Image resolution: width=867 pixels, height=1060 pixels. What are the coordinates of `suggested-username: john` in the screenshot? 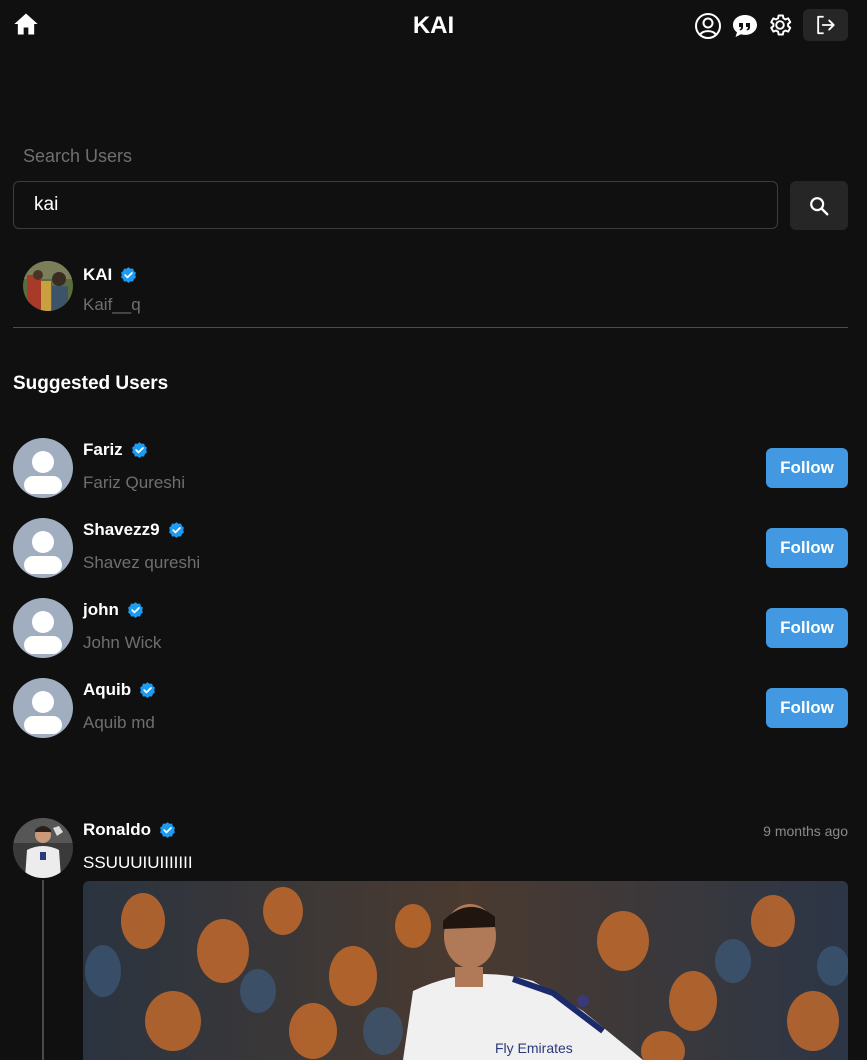 It's located at (114, 610).